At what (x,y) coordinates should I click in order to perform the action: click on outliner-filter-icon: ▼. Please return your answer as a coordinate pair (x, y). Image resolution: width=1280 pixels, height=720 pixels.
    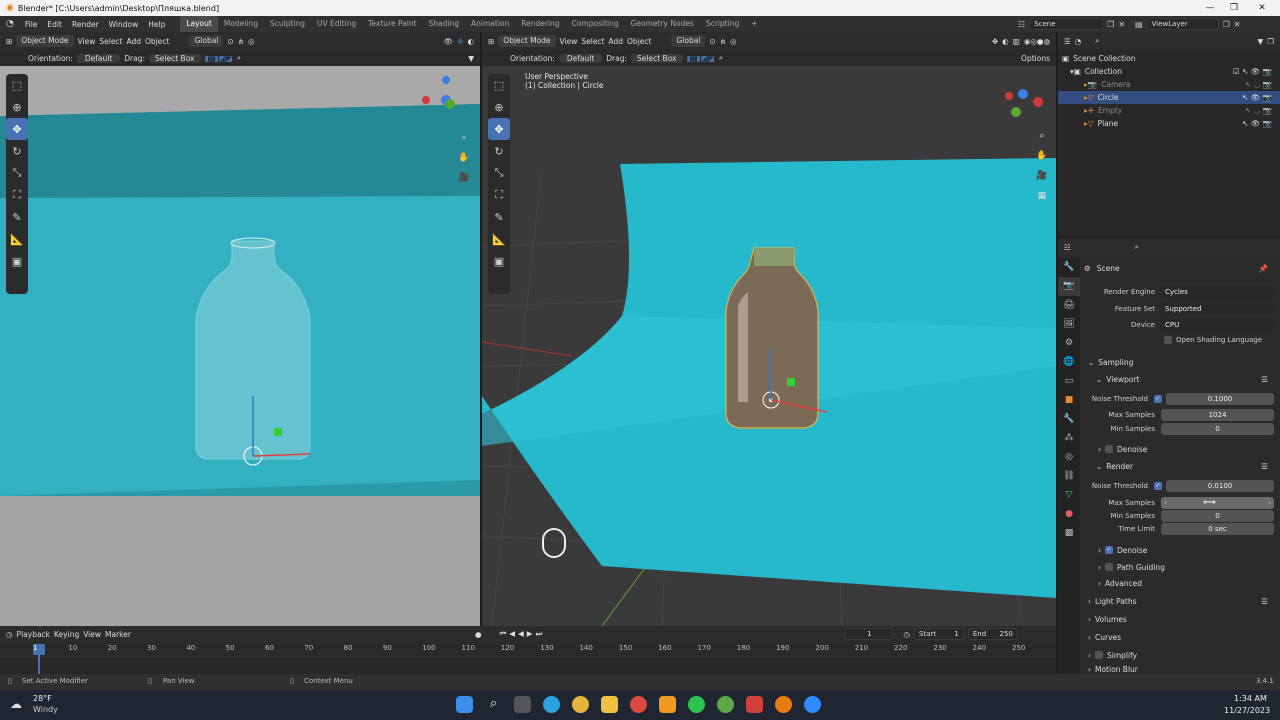
    Looking at the image, I should click on (1260, 41).